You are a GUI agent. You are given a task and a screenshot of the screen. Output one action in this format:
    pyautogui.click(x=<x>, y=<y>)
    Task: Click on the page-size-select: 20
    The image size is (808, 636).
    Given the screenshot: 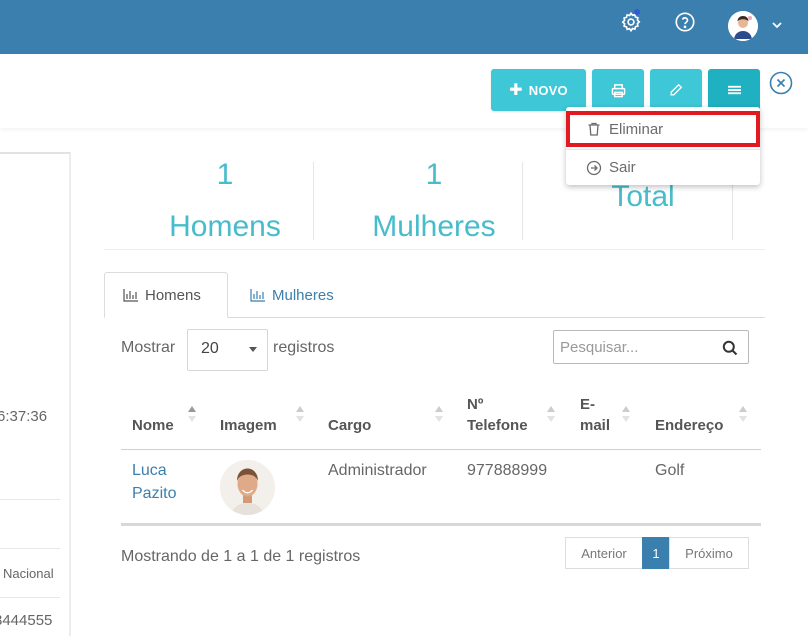 What is the action you would take?
    pyautogui.click(x=227, y=350)
    